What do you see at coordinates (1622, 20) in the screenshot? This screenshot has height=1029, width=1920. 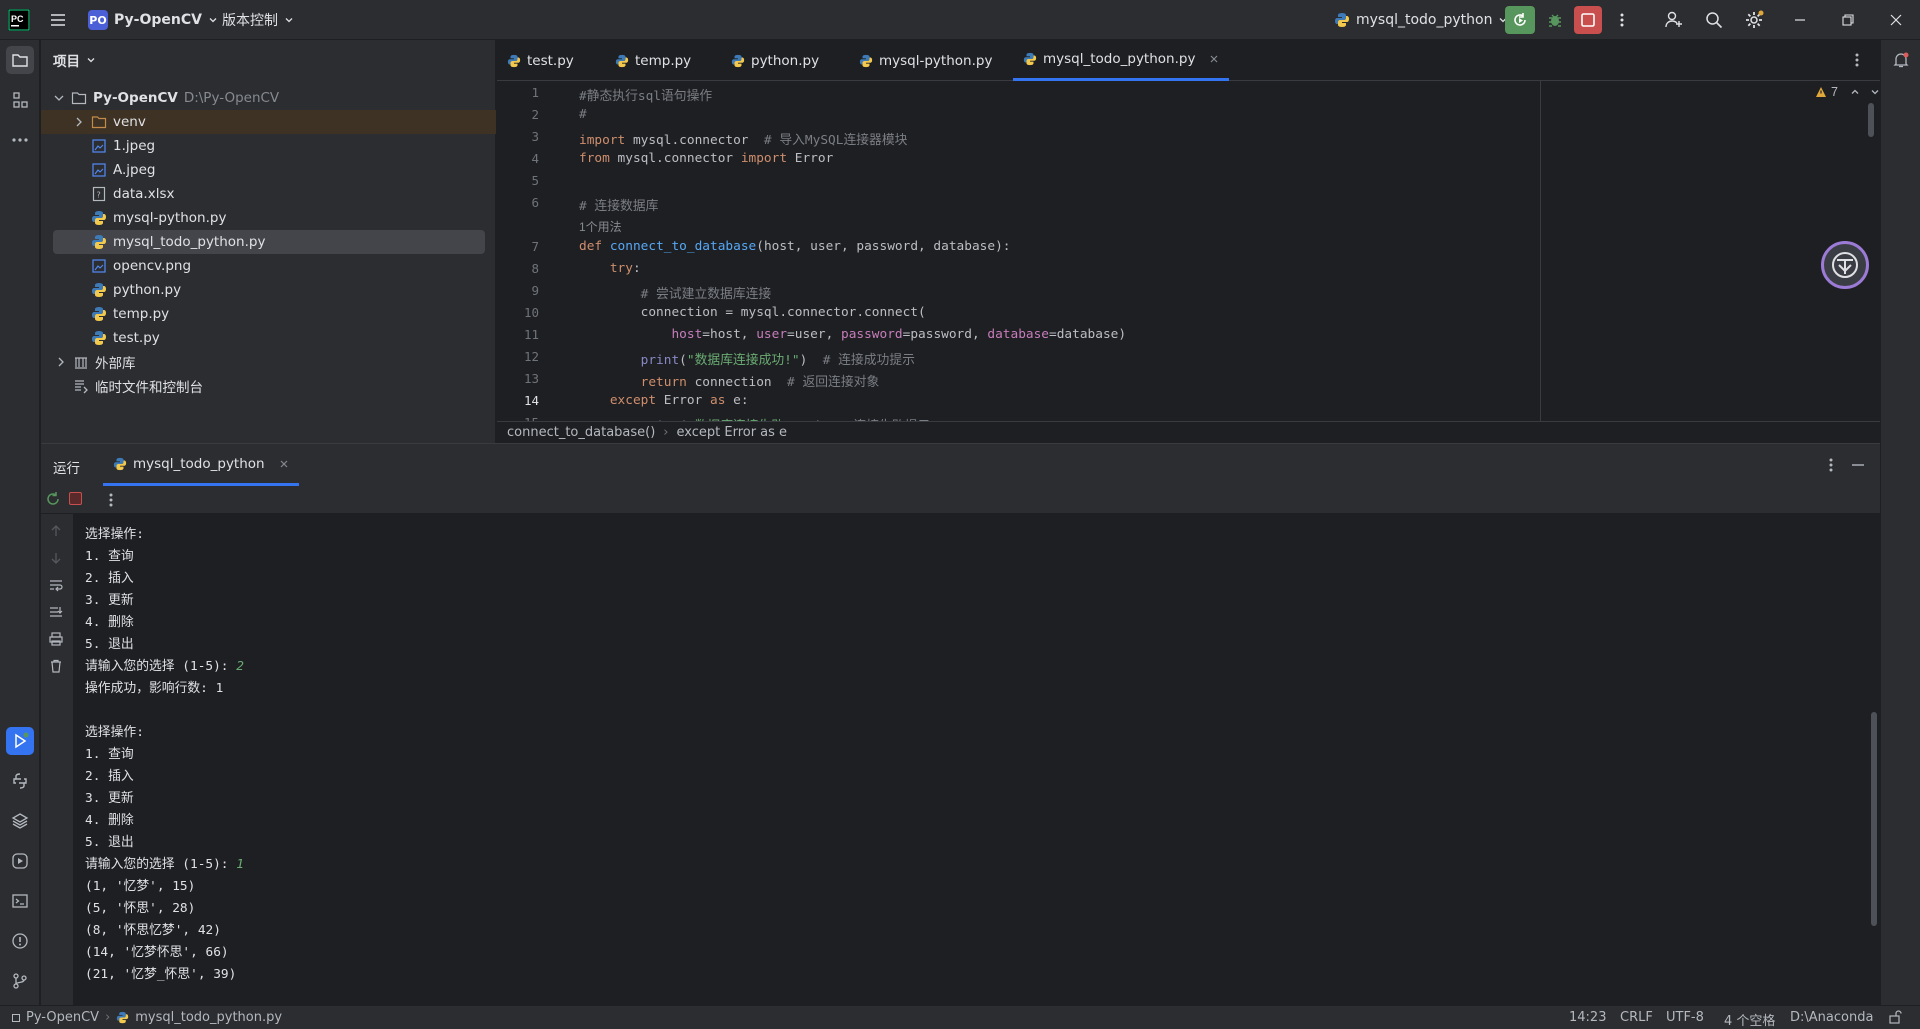 I see `more-actions-button` at bounding box center [1622, 20].